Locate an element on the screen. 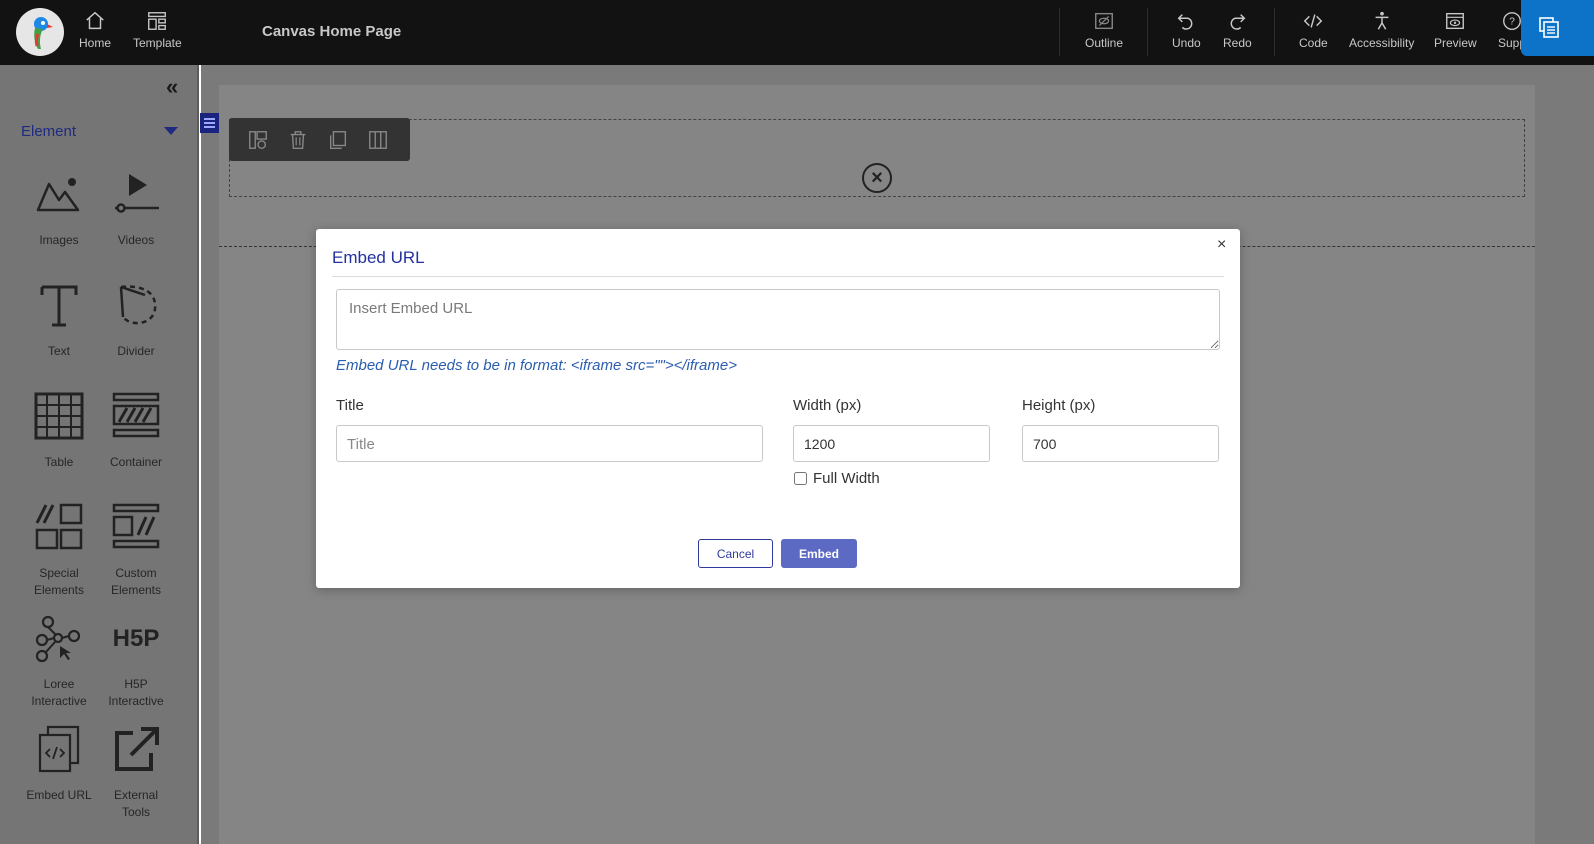 This screenshot has width=1594, height=844. videos-icon is located at coordinates (137, 193).